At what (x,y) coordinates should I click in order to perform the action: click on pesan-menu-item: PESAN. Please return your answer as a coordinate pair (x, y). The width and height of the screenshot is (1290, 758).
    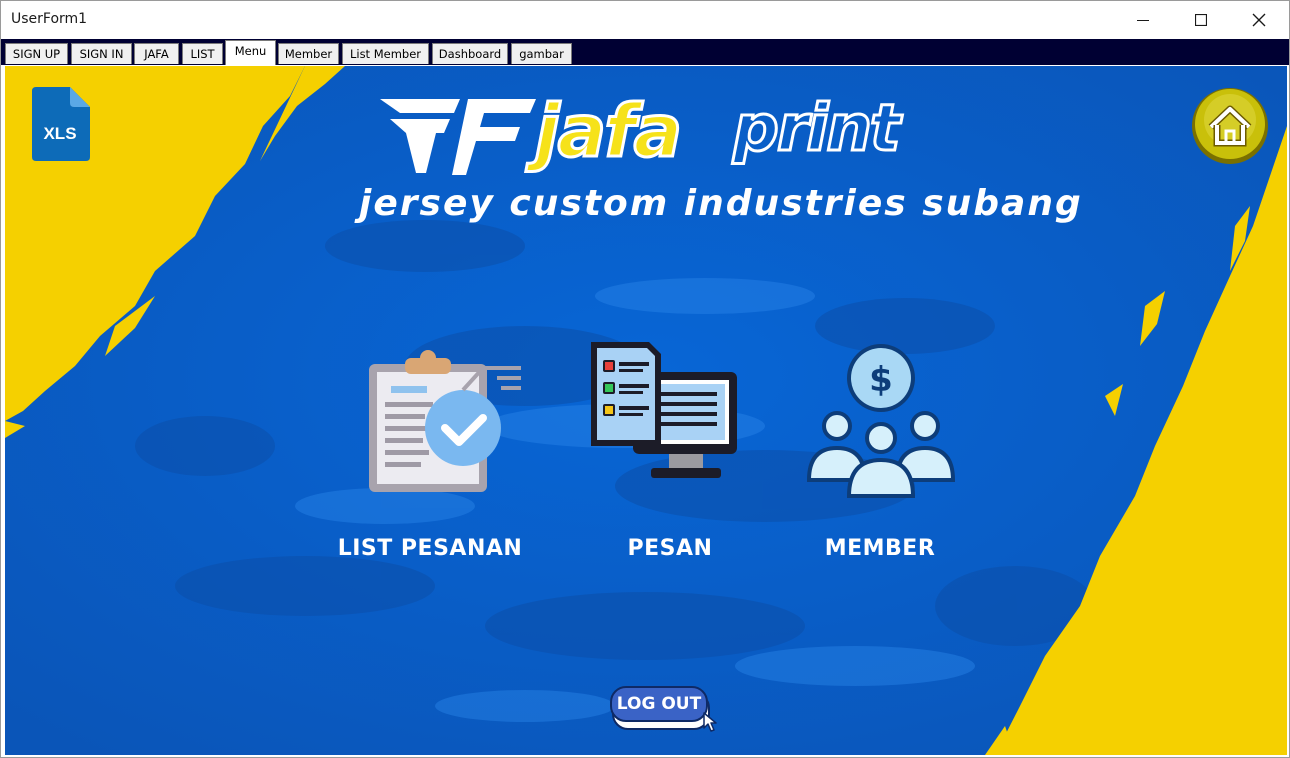
    Looking at the image, I should click on (670, 451).